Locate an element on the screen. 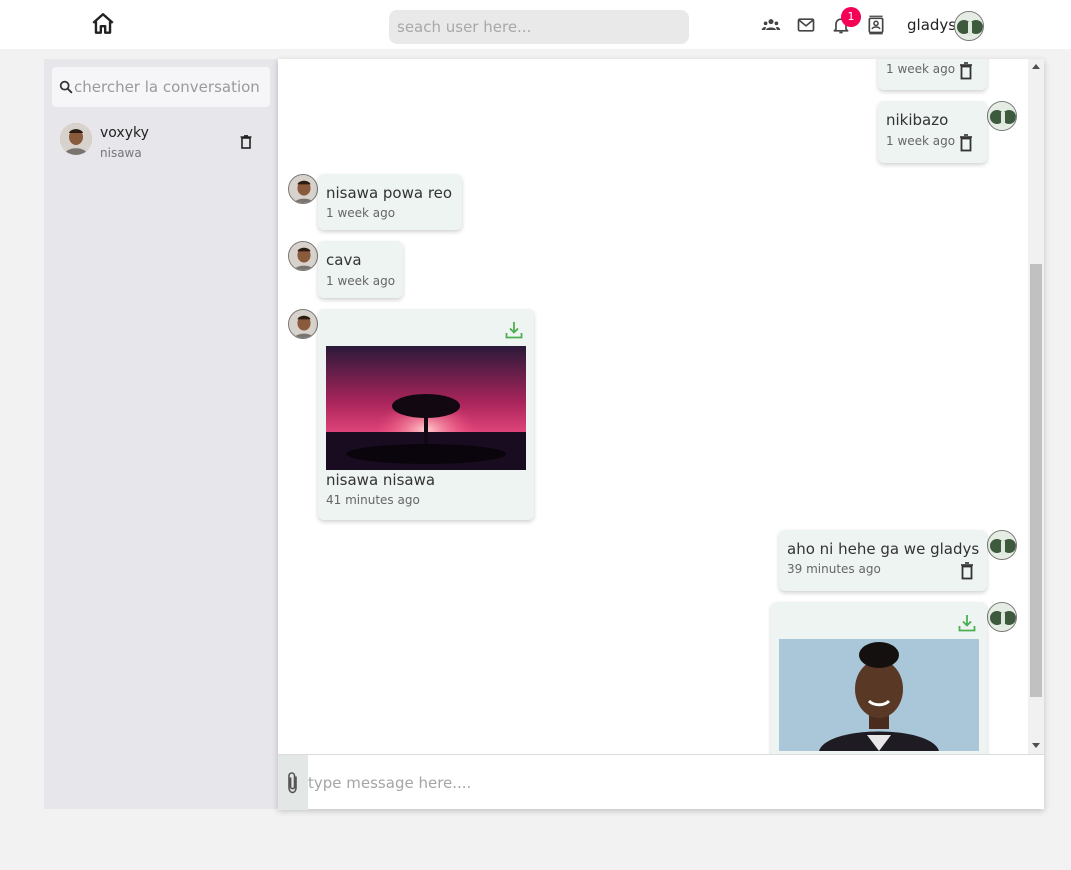 The image size is (1071, 870). message-bubble is located at coordinates (879, 678).